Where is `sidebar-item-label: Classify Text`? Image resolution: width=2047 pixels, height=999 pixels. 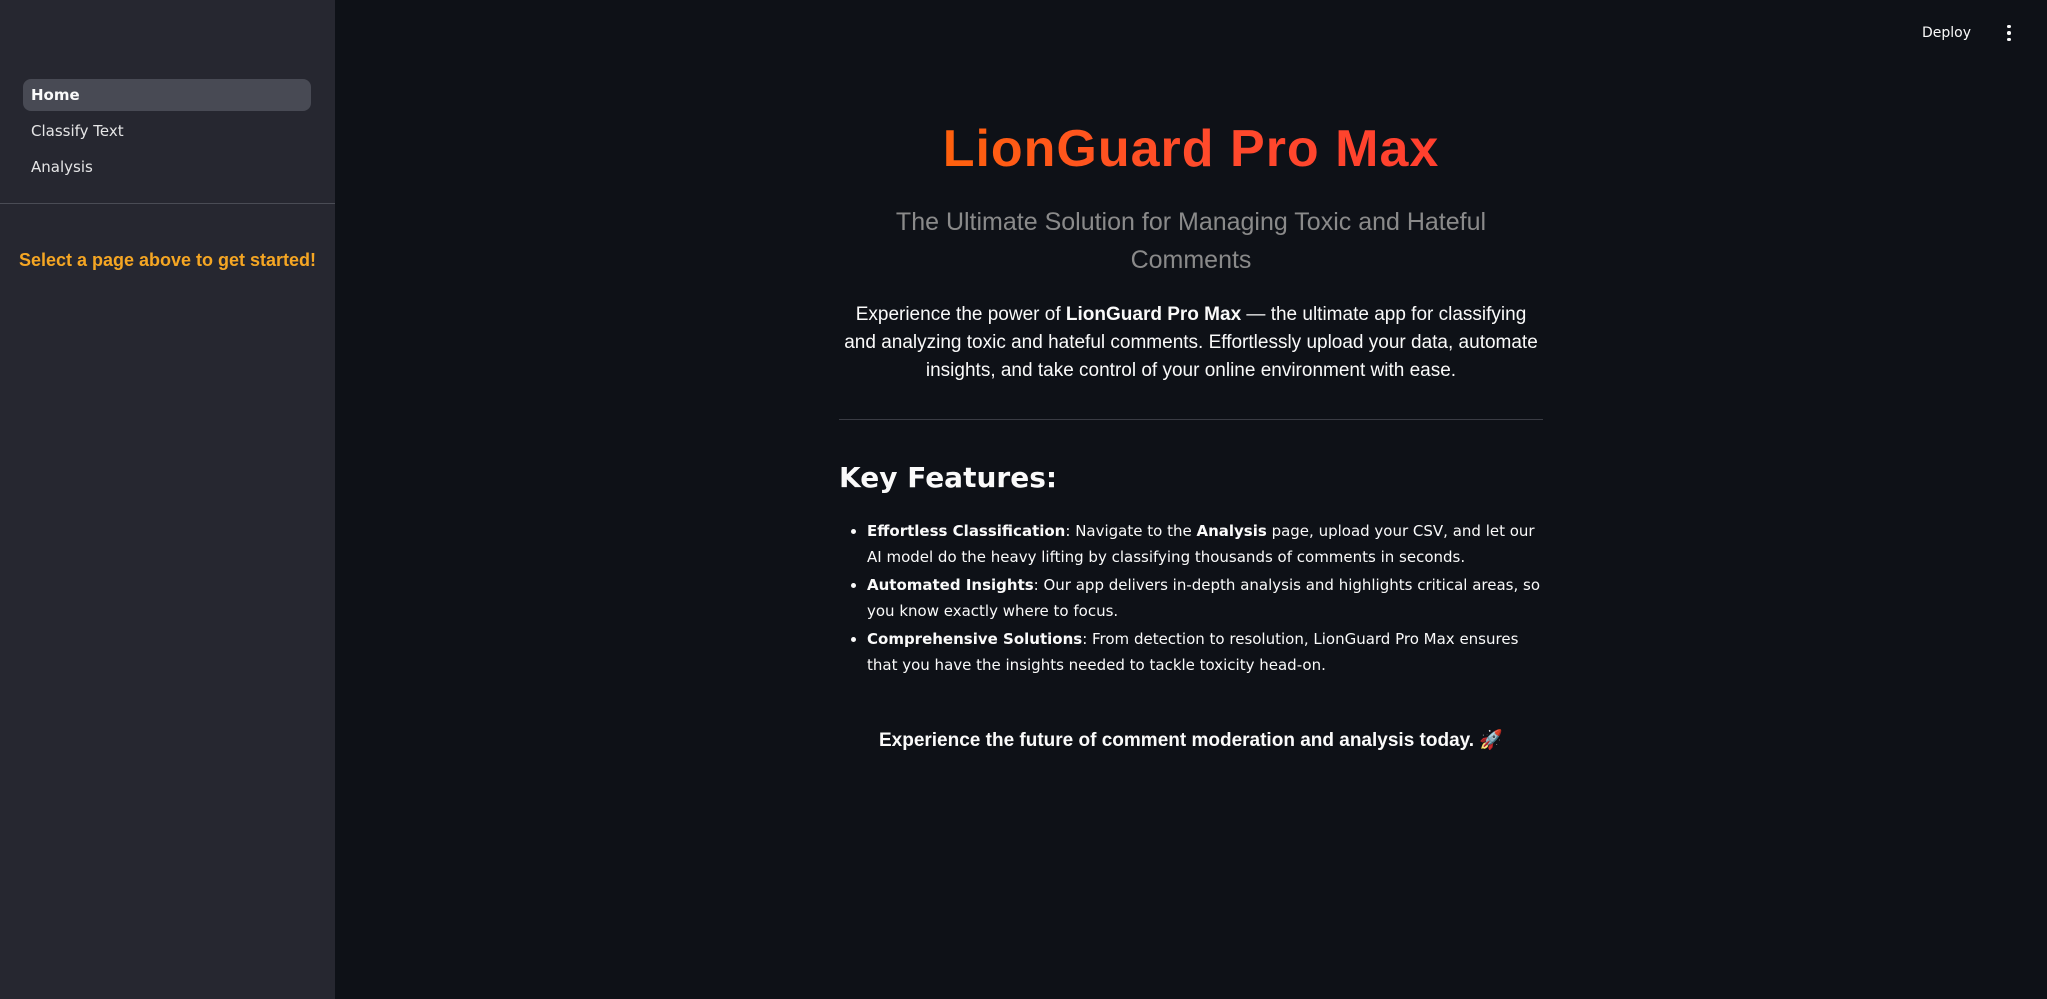
sidebar-item-label: Classify Text is located at coordinates (77, 131).